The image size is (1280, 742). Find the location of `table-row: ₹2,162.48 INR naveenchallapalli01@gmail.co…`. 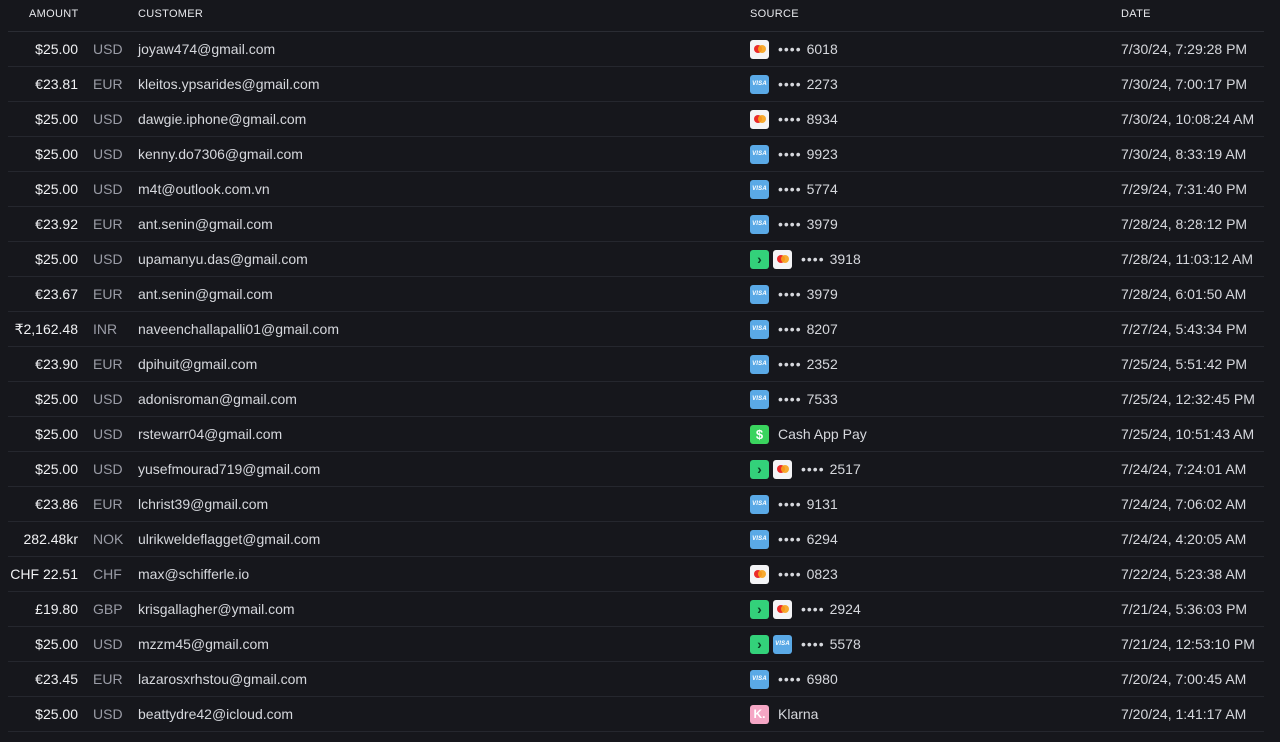

table-row: ₹2,162.48 INR naveenchallapalli01@gmail.co… is located at coordinates (636, 329).